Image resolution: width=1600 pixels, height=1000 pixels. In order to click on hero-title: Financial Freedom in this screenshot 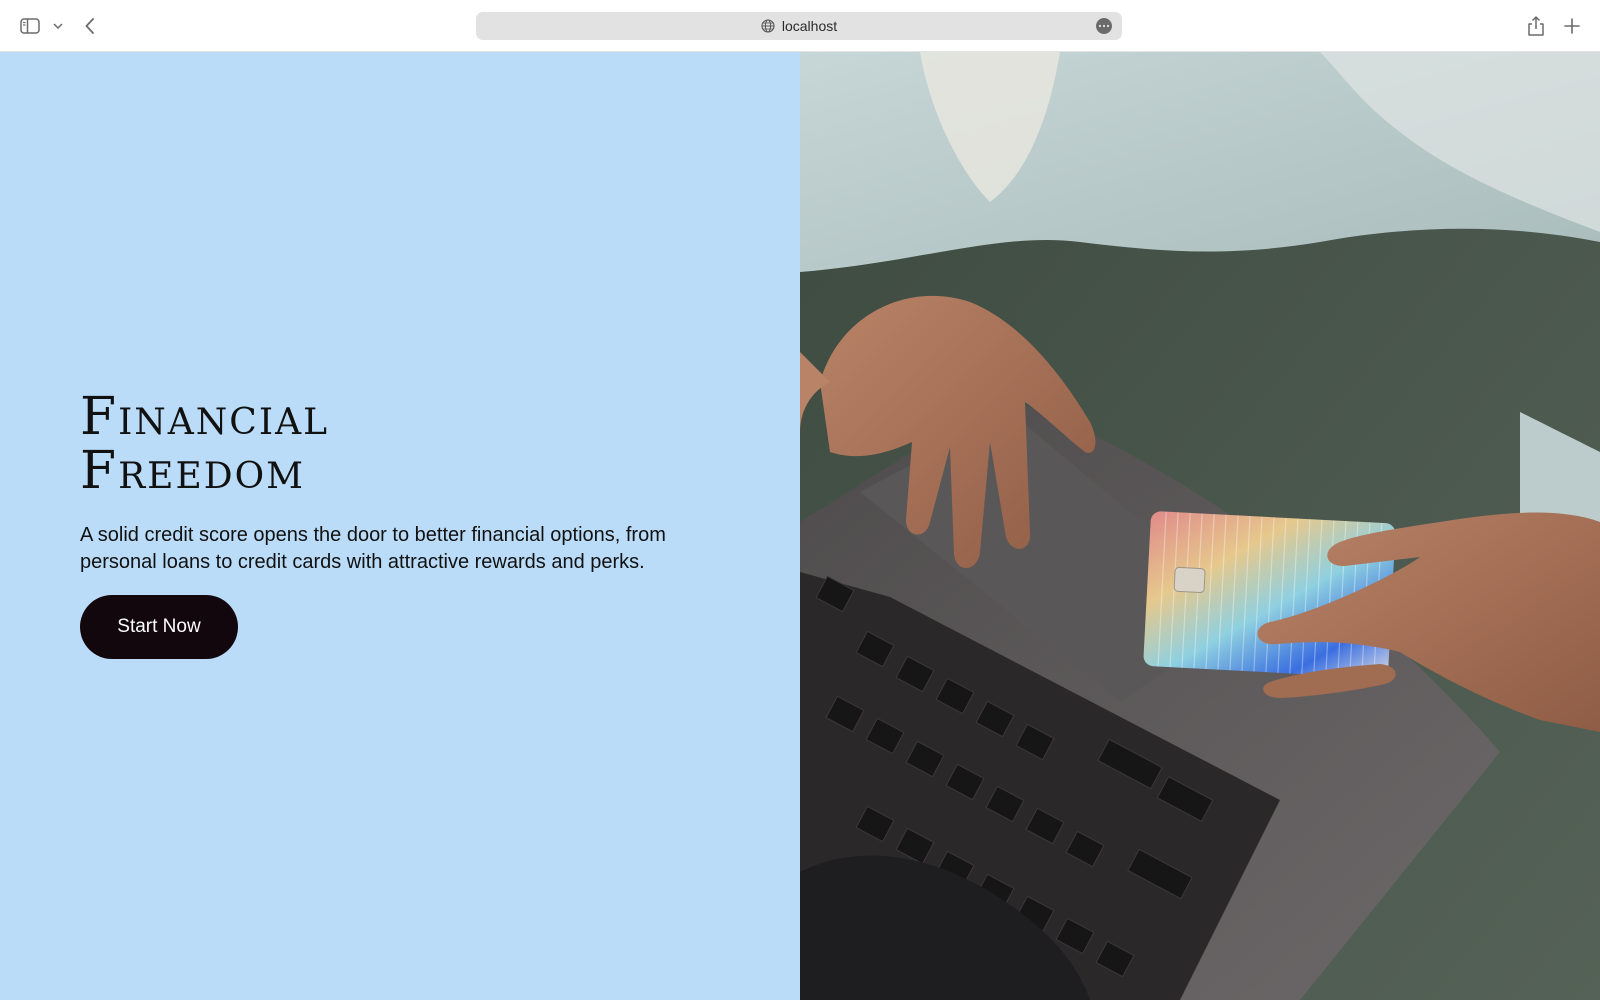, I will do `click(360, 444)`.